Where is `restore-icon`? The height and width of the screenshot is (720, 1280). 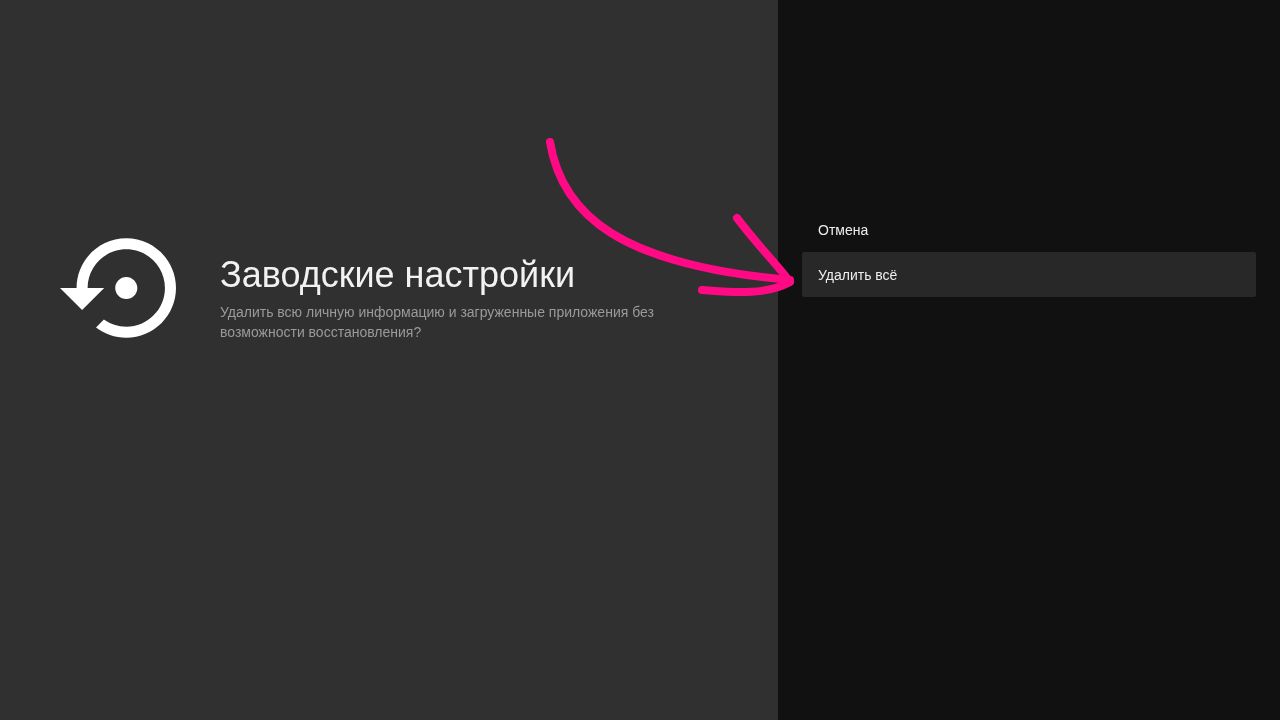
restore-icon is located at coordinates (118, 288).